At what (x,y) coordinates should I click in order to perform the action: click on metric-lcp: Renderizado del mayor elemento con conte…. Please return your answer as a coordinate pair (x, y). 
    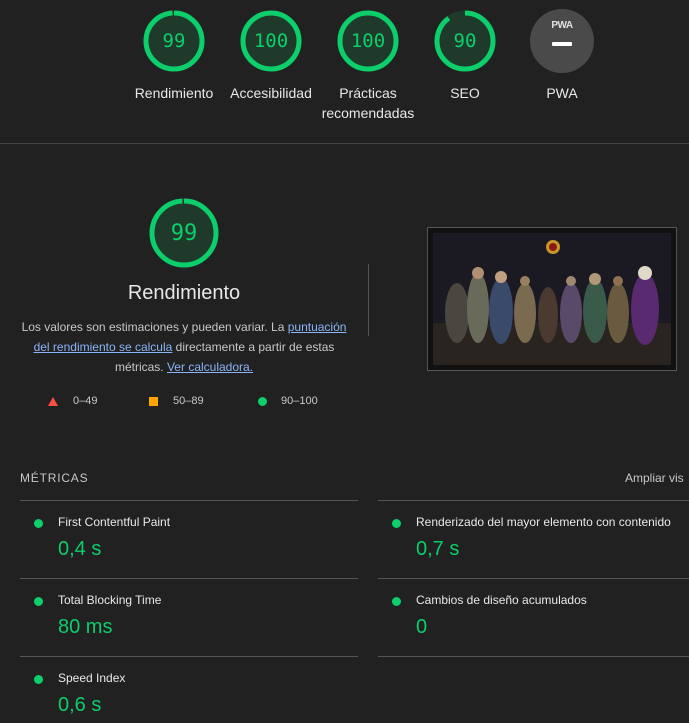
    Looking at the image, I should click on (540, 540).